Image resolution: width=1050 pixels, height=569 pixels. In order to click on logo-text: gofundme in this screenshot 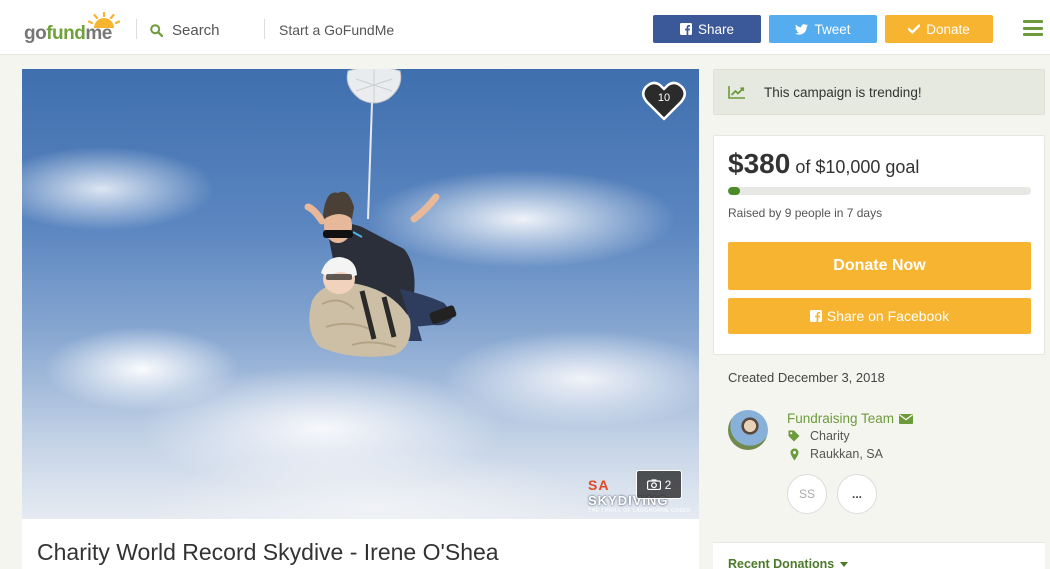, I will do `click(68, 33)`.